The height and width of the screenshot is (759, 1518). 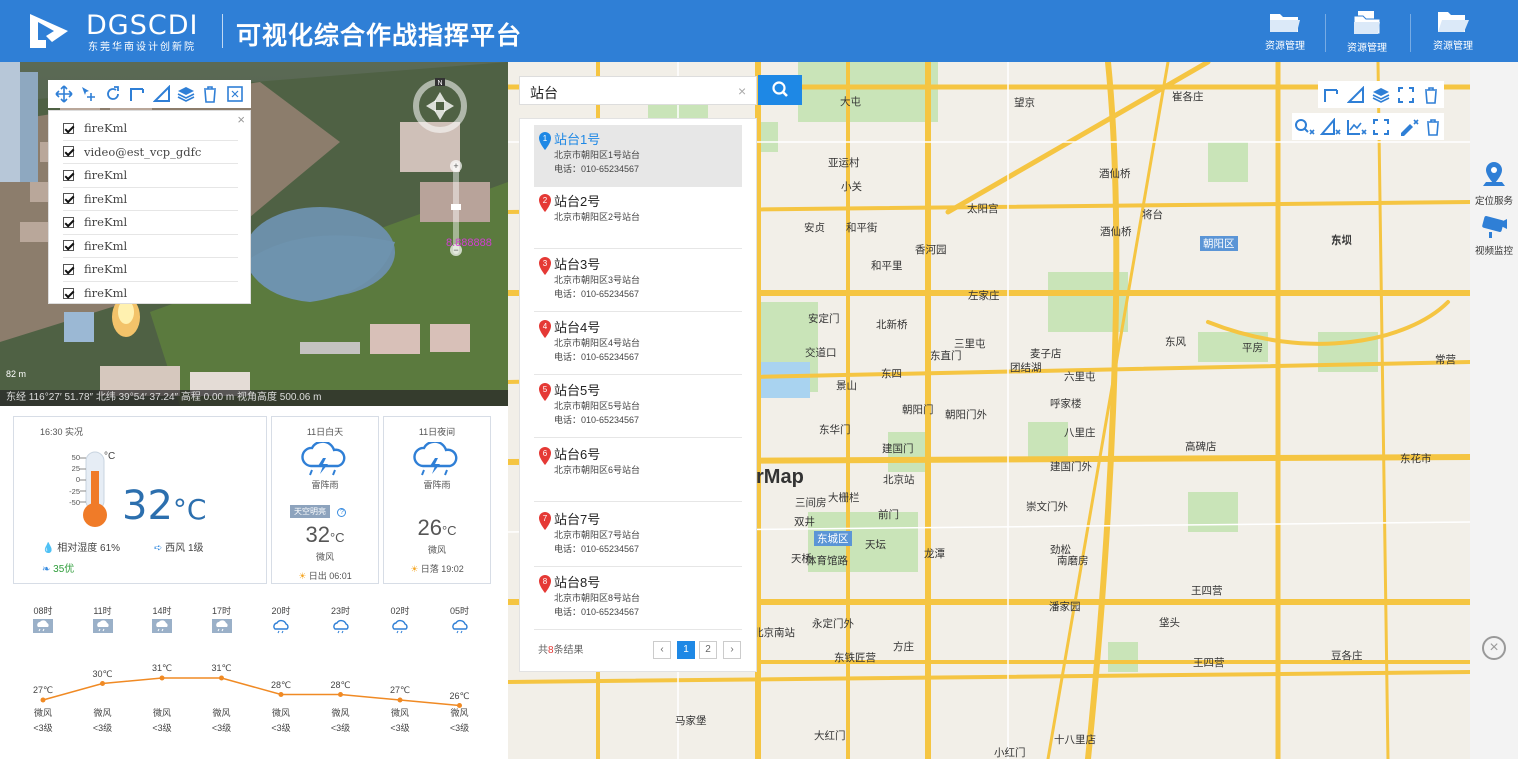 What do you see at coordinates (342, 512) in the screenshot?
I see `help-icon: ?` at bounding box center [342, 512].